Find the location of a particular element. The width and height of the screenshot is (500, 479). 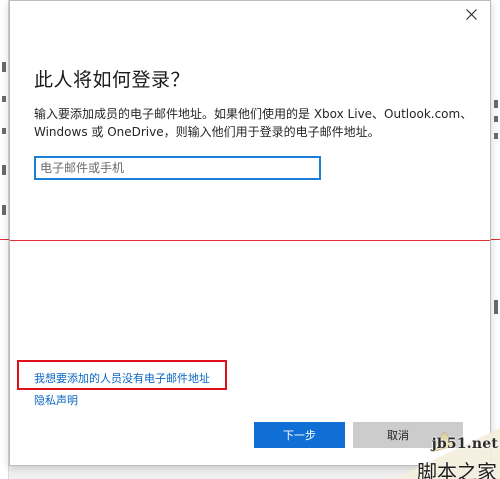

email-field is located at coordinates (177, 168).